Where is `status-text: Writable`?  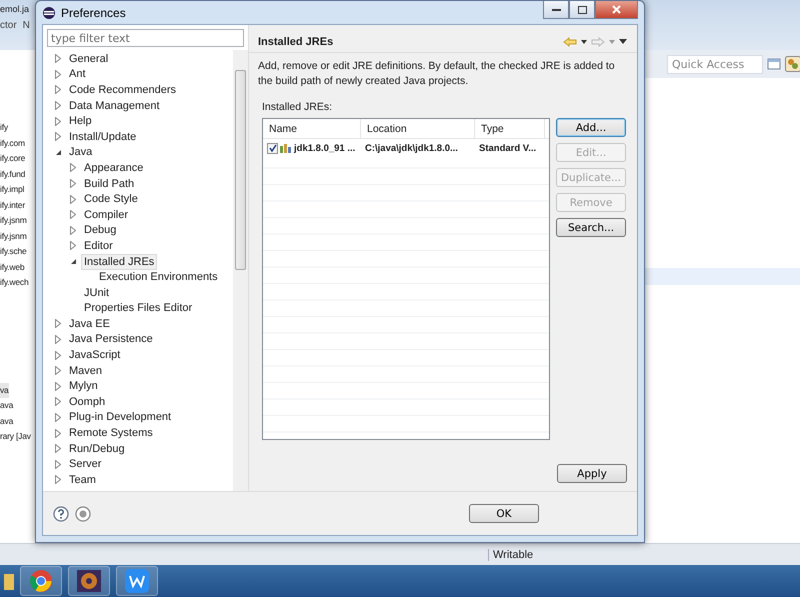 status-text: Writable is located at coordinates (511, 554).